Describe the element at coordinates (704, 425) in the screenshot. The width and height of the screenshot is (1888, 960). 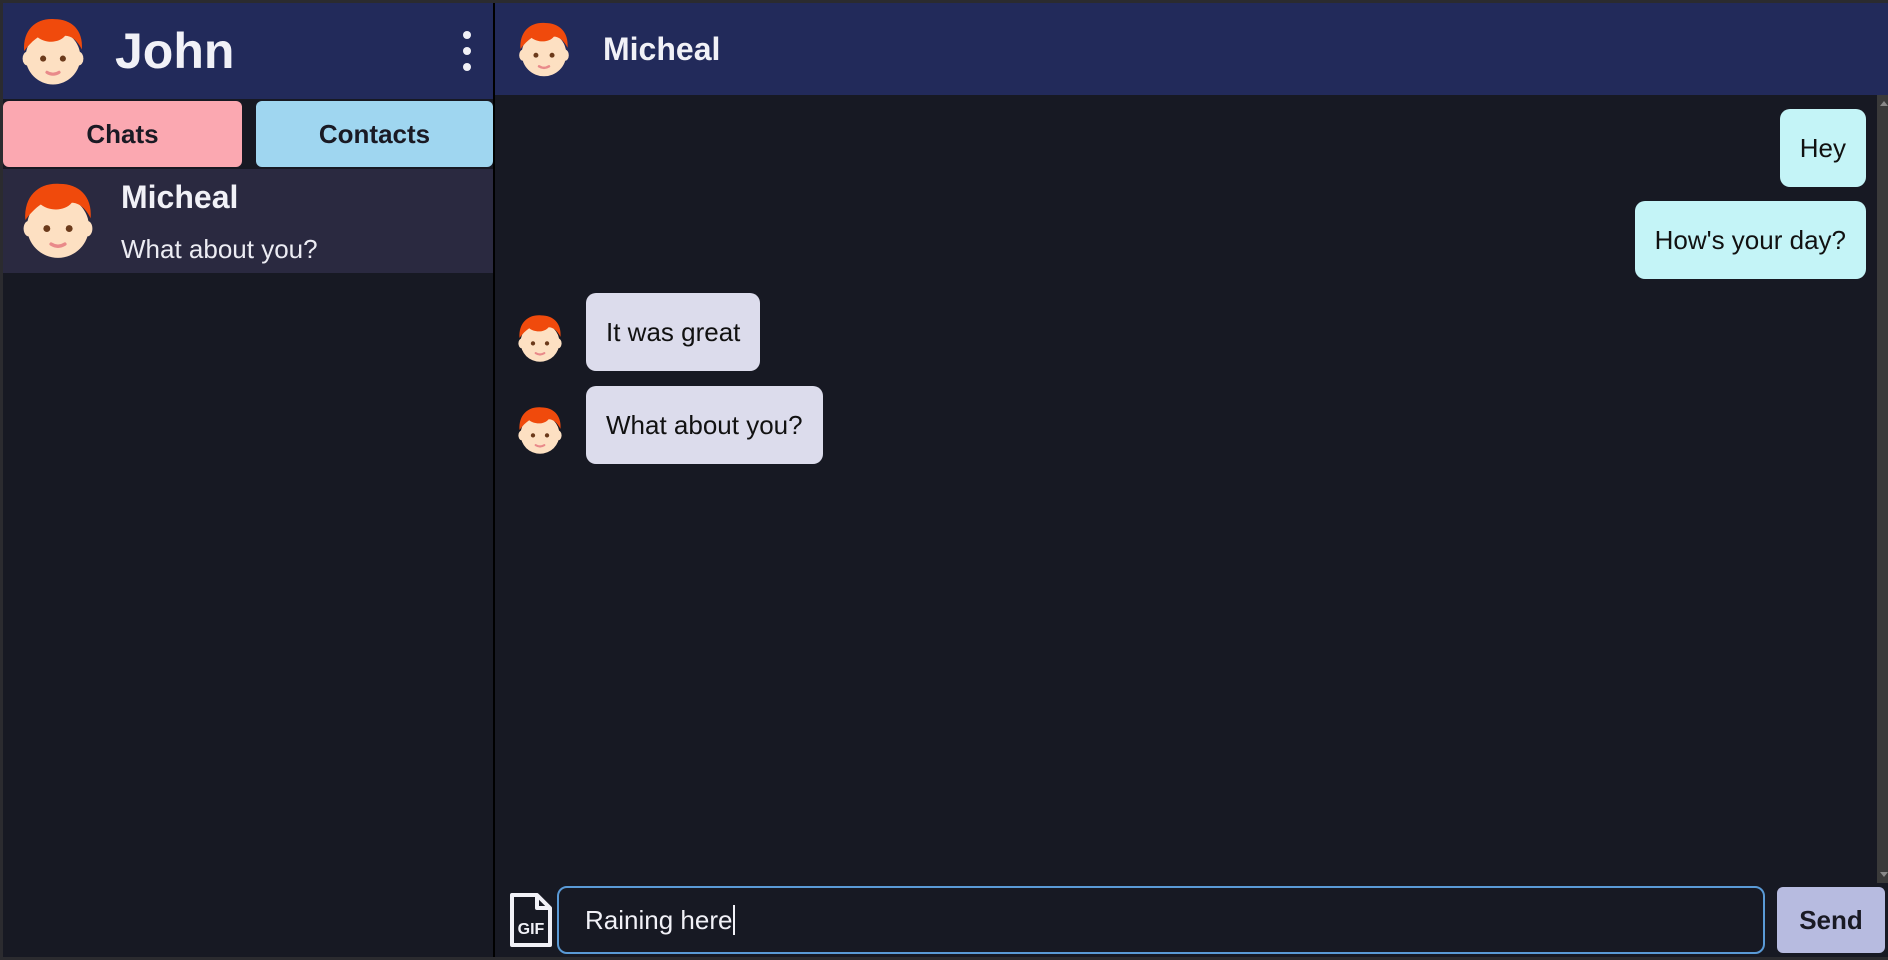
I see `message-bubble-incoming: What about you?` at that location.